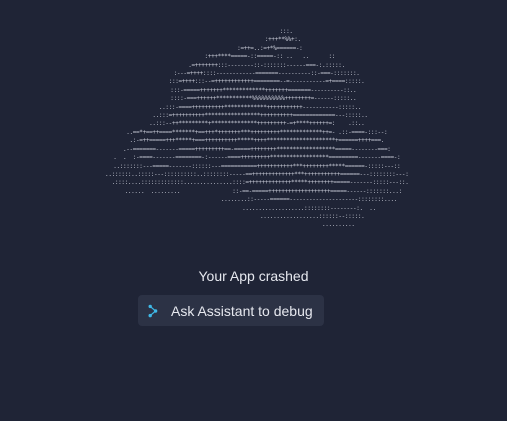 This screenshot has width=507, height=421. I want to click on crash-message: Your App crashed, so click(253, 276).